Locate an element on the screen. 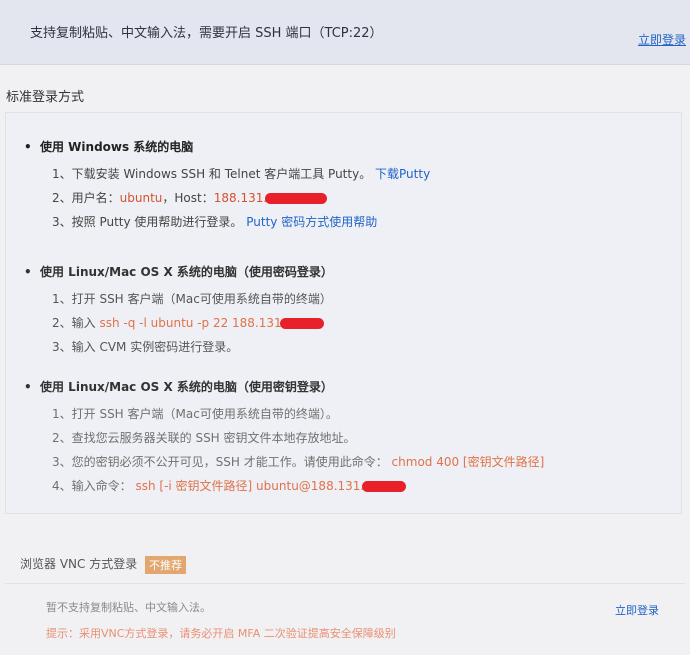 The height and width of the screenshot is (655, 690). section-title: 标准登录方式 is located at coordinates (45, 97).